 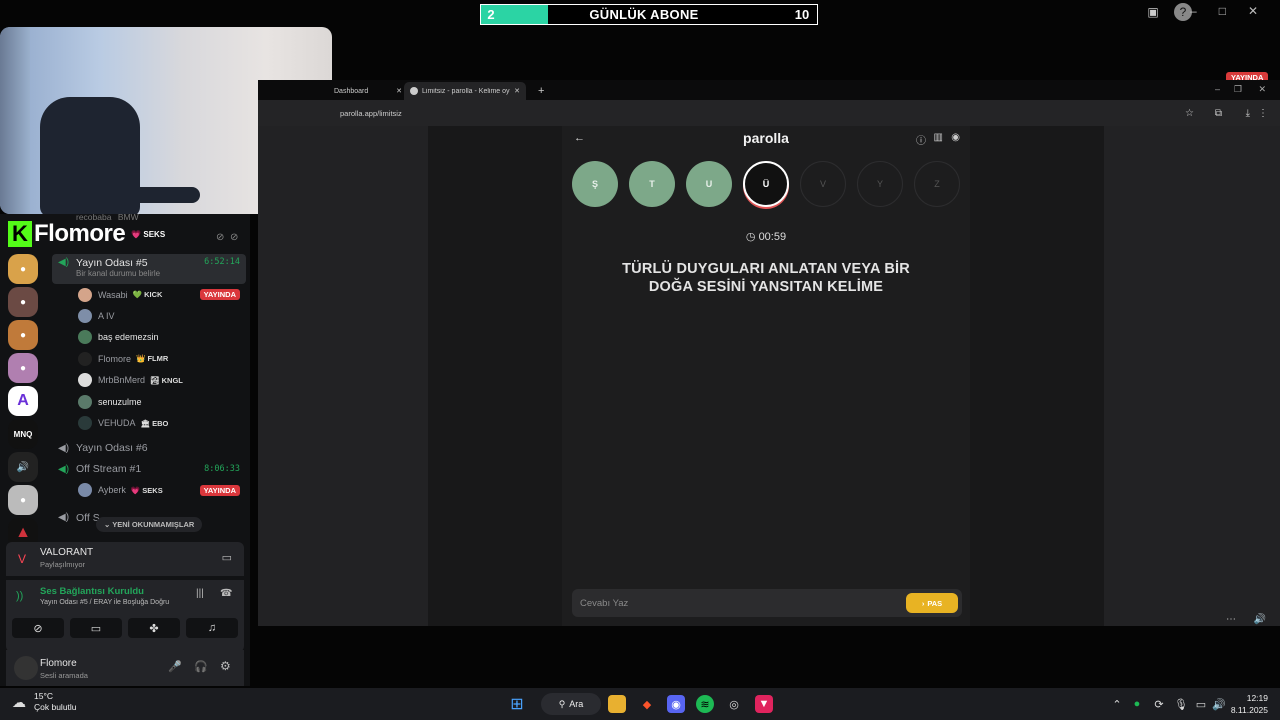 I want to click on headphones-icon: 🎧, so click(x=201, y=666).